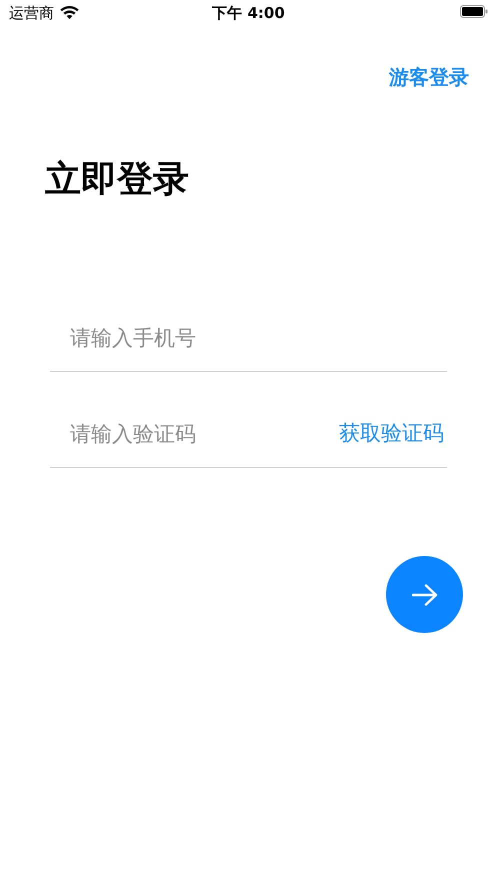 The height and width of the screenshot is (883, 497). Describe the element at coordinates (194, 435) in the screenshot. I see `code-input: 请输入验证码` at that location.